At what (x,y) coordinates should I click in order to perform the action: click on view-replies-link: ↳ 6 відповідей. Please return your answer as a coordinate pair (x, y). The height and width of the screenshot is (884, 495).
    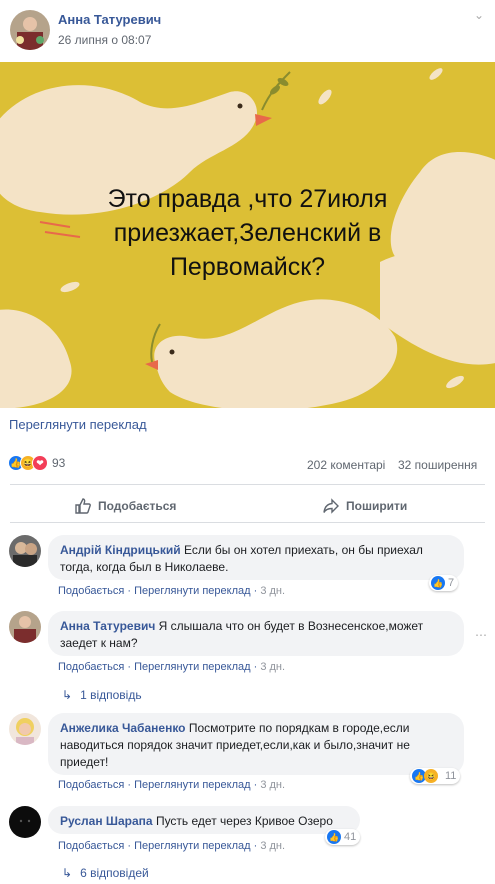
    Looking at the image, I should click on (105, 873).